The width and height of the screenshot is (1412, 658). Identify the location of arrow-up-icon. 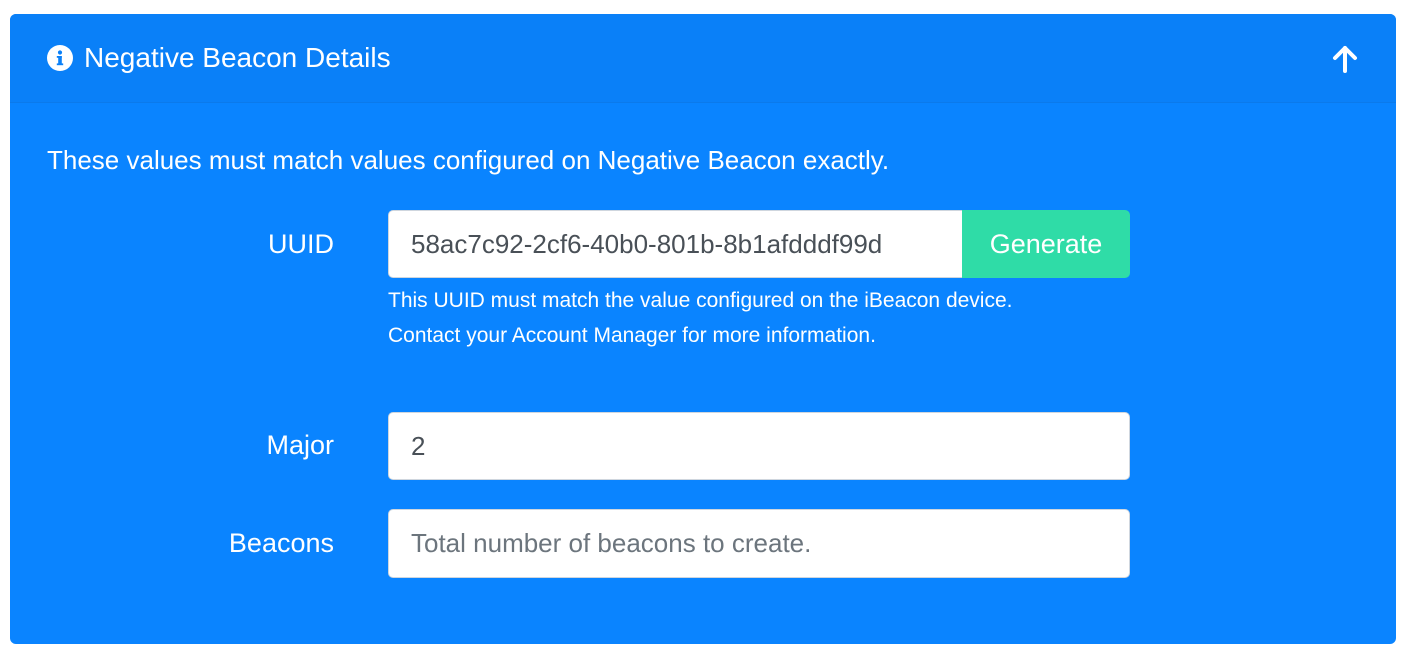
(1345, 59).